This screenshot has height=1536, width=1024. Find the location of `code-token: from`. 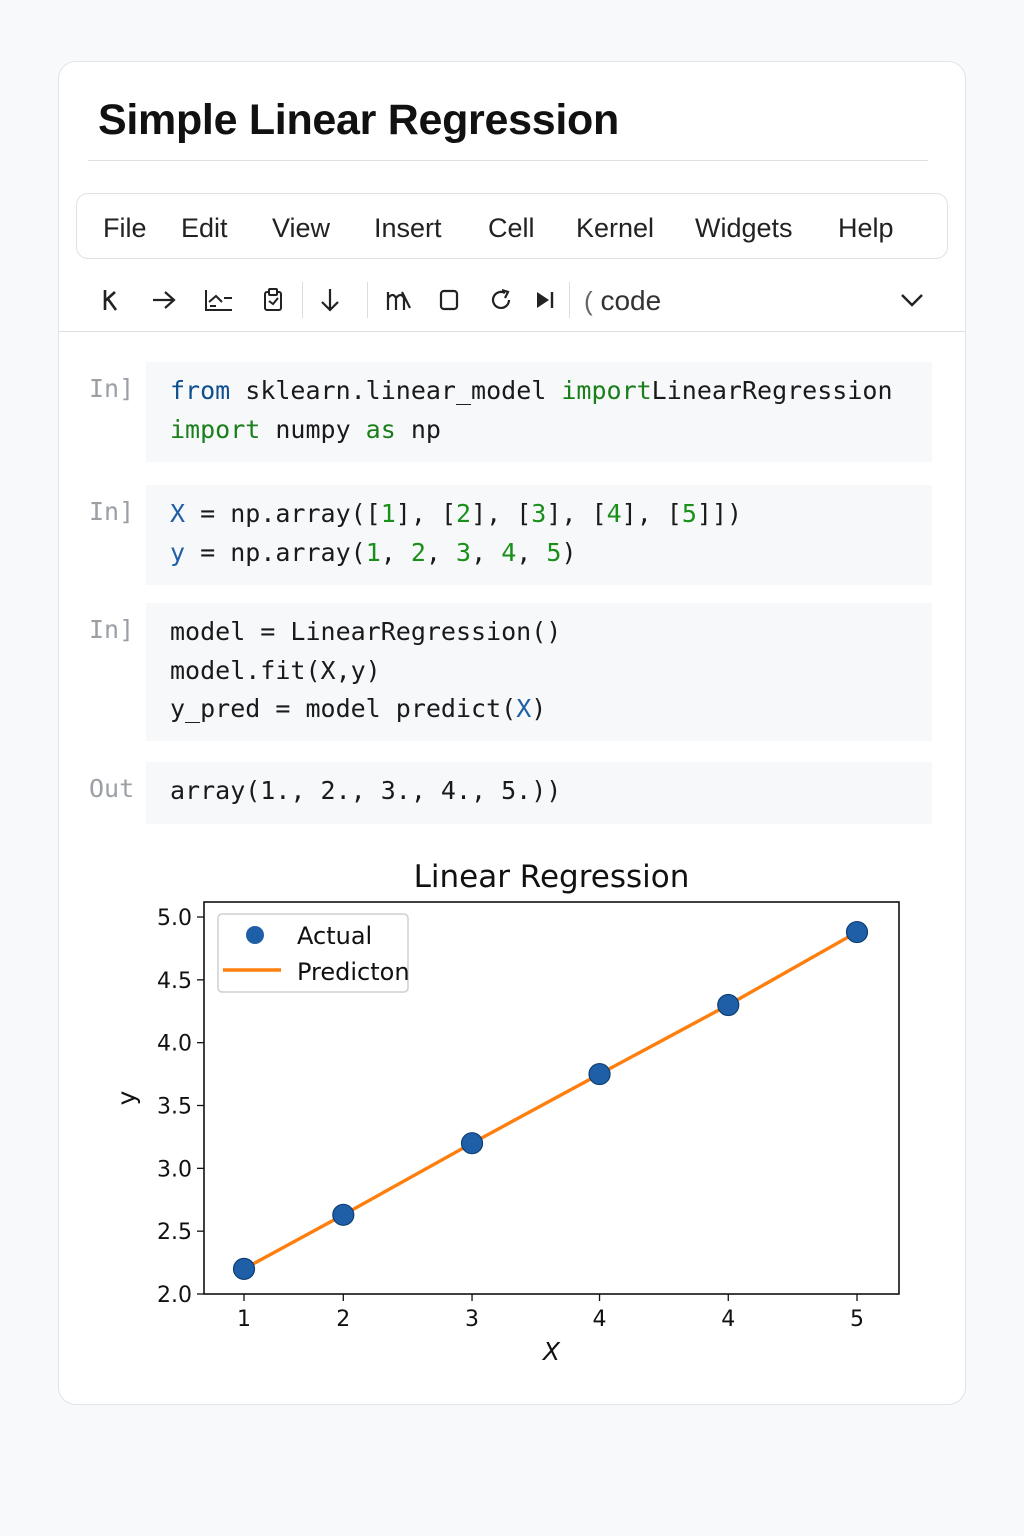

code-token: from is located at coordinates (200, 390).